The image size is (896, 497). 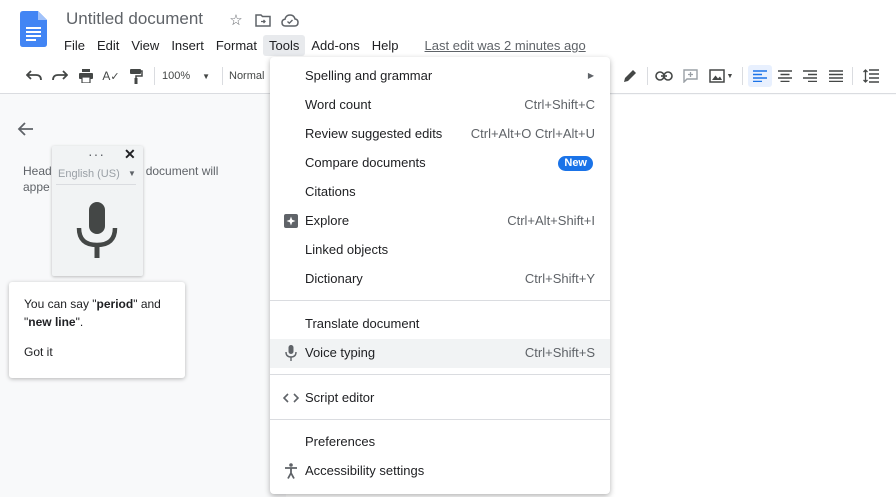 I want to click on menu-item-linked-objects: Linked objects, so click(x=440, y=250).